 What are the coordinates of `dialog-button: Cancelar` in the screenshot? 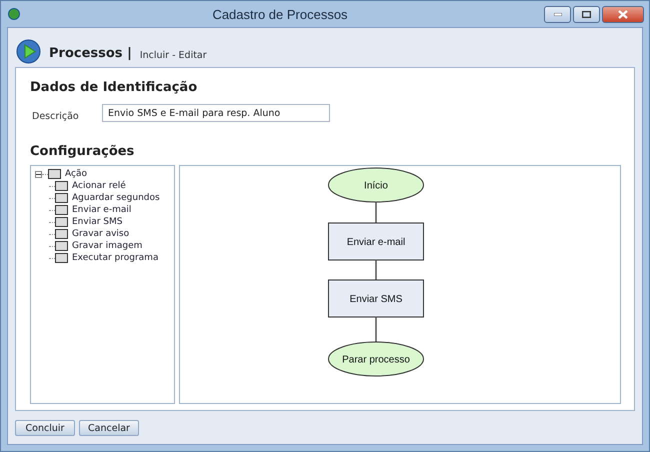 It's located at (109, 428).